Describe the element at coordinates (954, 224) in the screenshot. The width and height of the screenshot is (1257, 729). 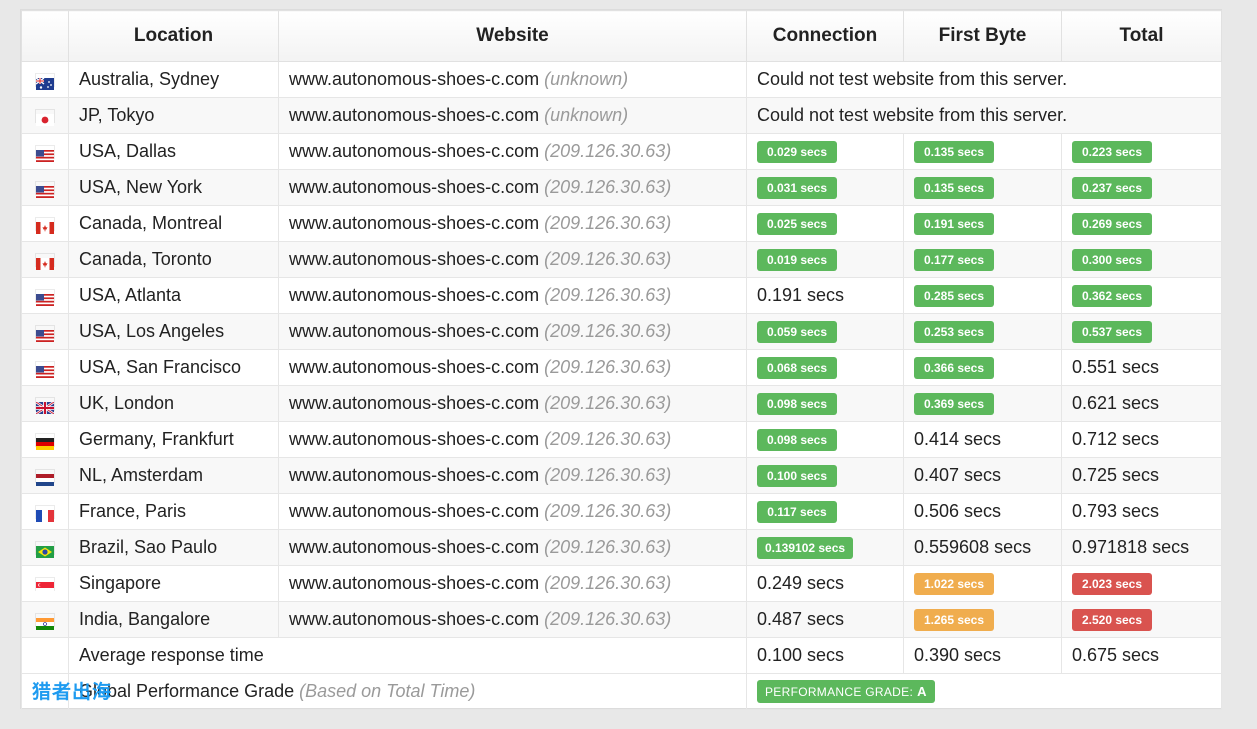
I see `timing-badge: 0.191 secs` at that location.